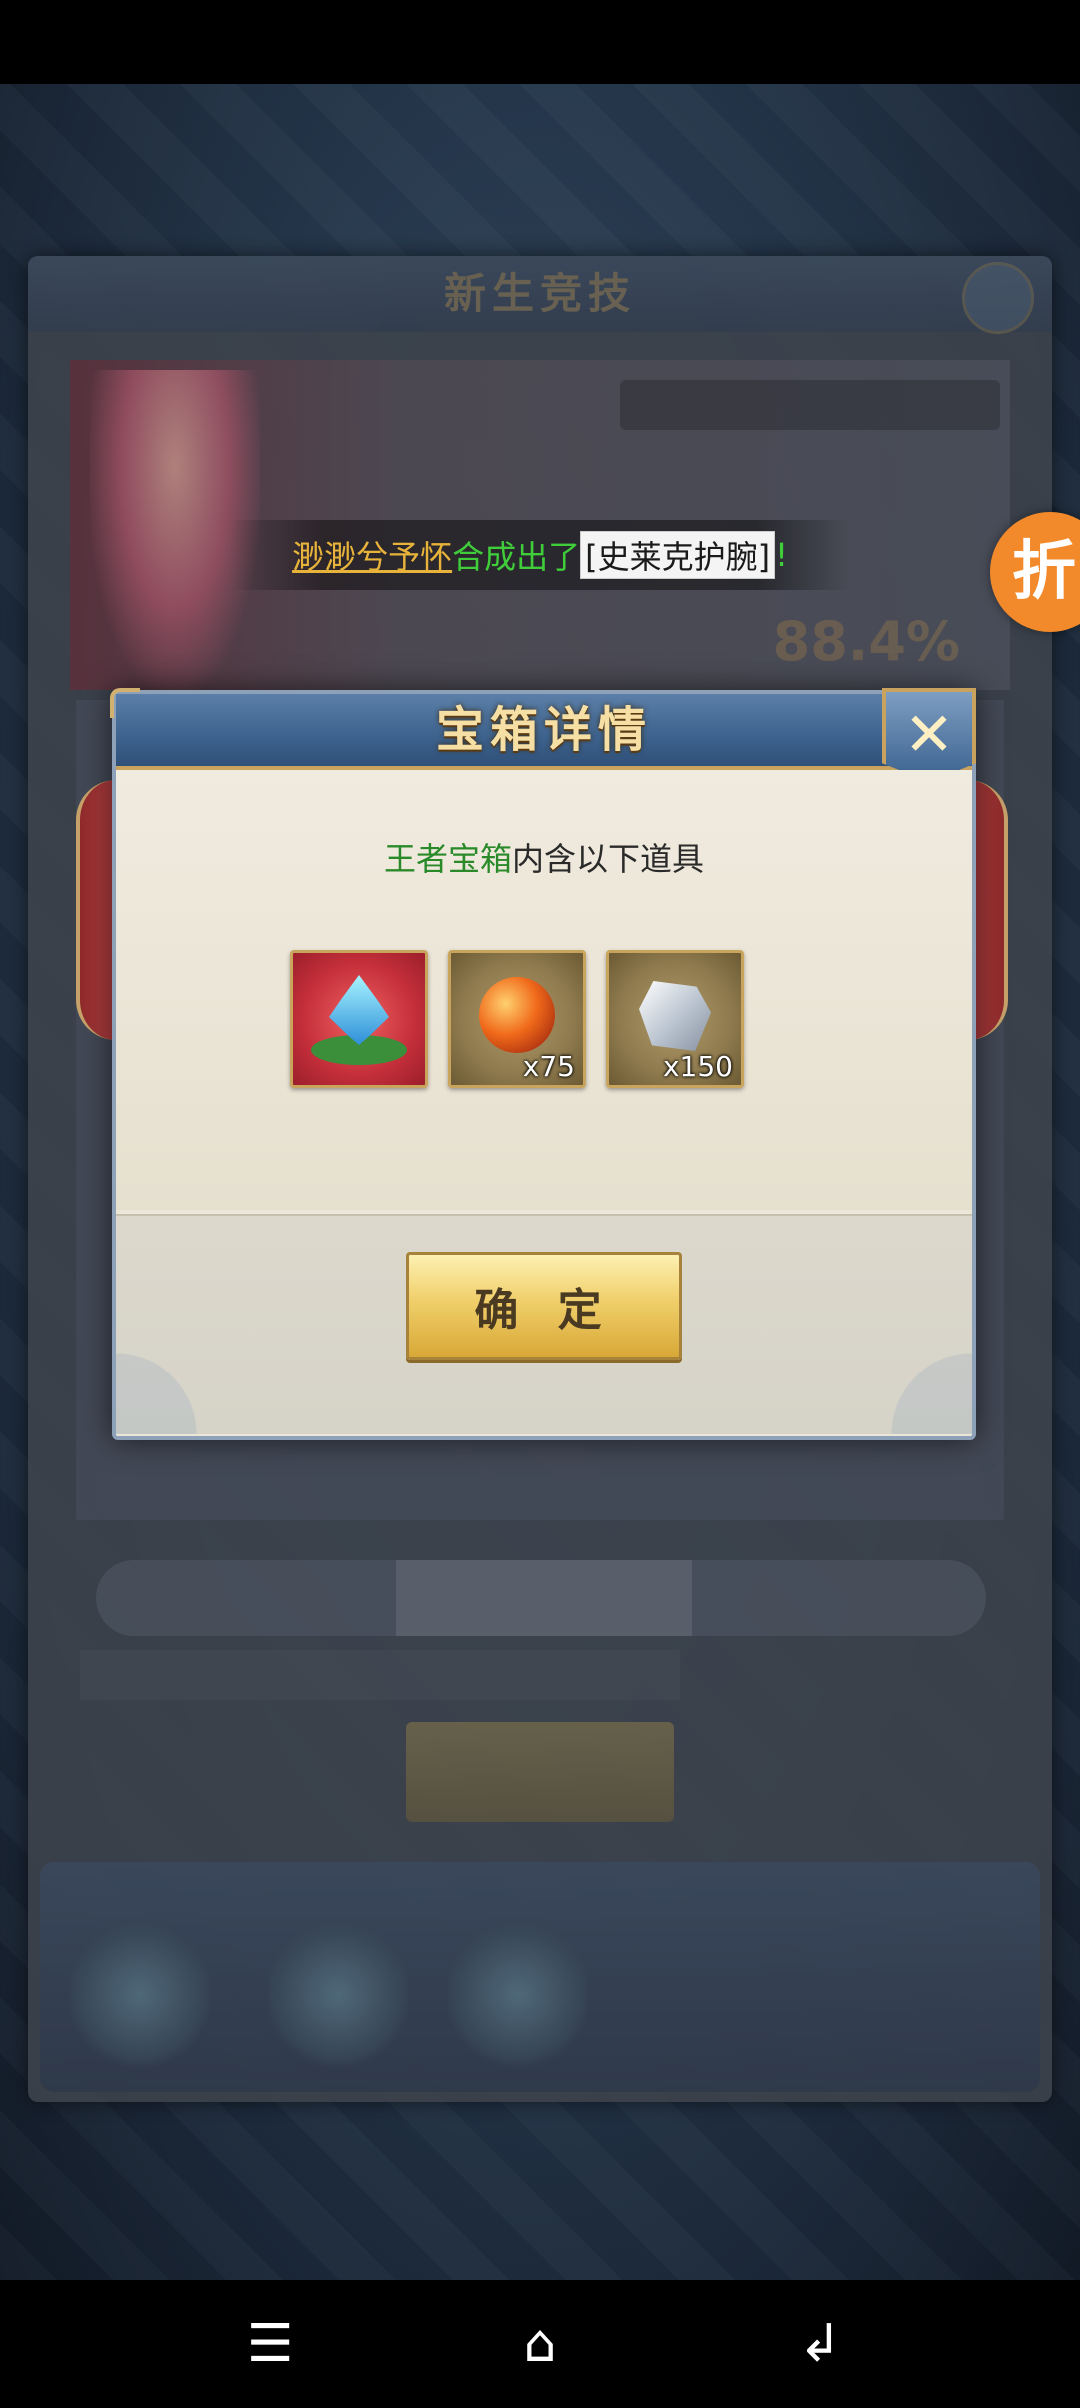 This screenshot has width=1080, height=2408. I want to click on back-icon, so click(140, 1995).